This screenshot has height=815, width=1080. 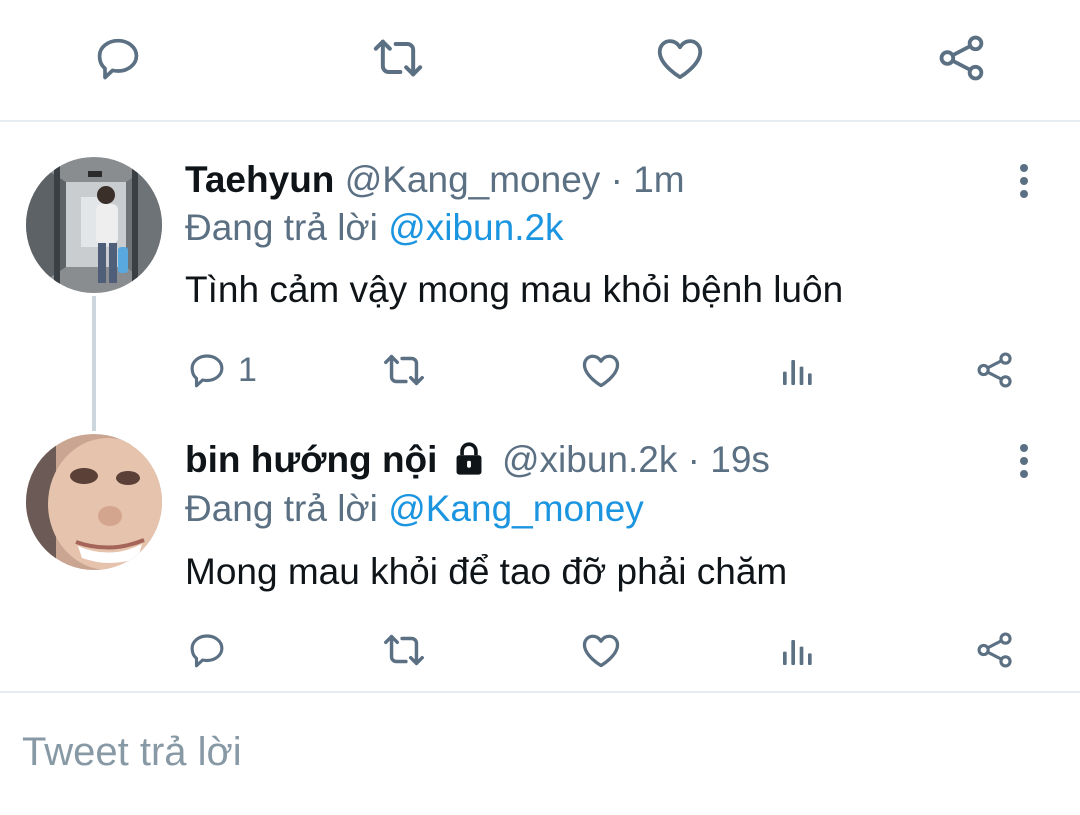 What do you see at coordinates (475, 227) in the screenshot?
I see `replying-to-mention: @xibun.2k` at bounding box center [475, 227].